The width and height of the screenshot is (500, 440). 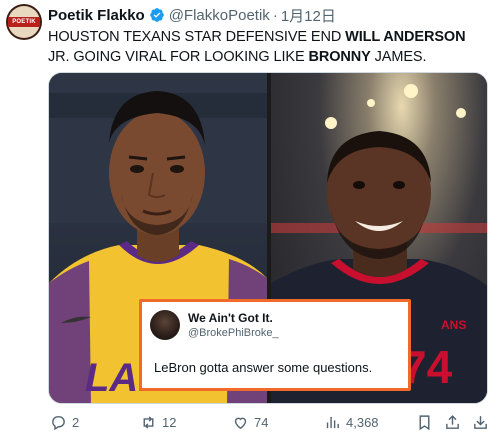 What do you see at coordinates (308, 15) in the screenshot?
I see `tweet-date: 1月12日` at bounding box center [308, 15].